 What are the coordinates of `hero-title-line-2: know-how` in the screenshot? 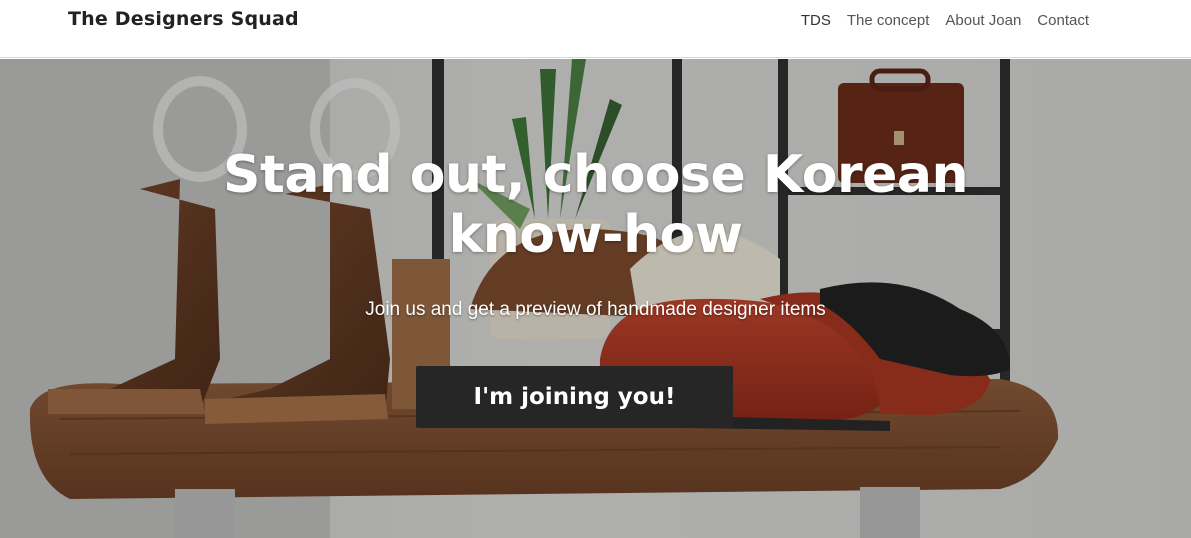 It's located at (595, 235).